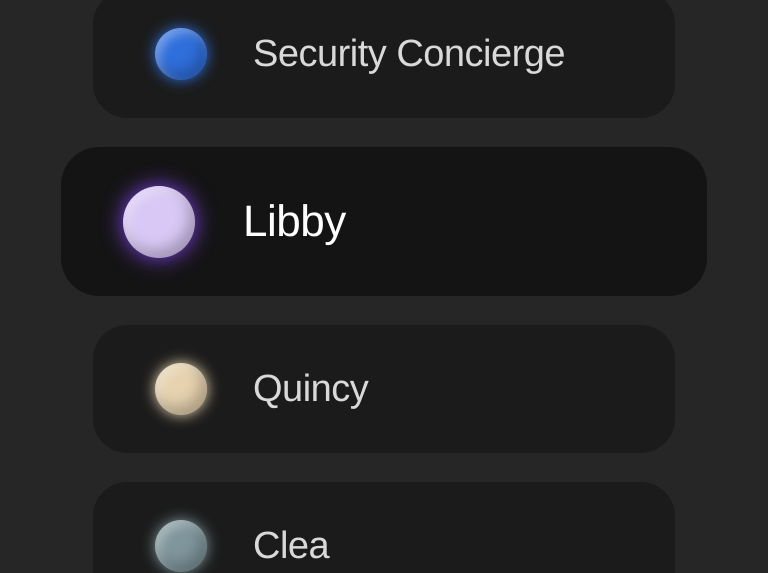 This screenshot has width=768, height=573. Describe the element at coordinates (310, 389) in the screenshot. I see `assistant-name: Quincy` at that location.